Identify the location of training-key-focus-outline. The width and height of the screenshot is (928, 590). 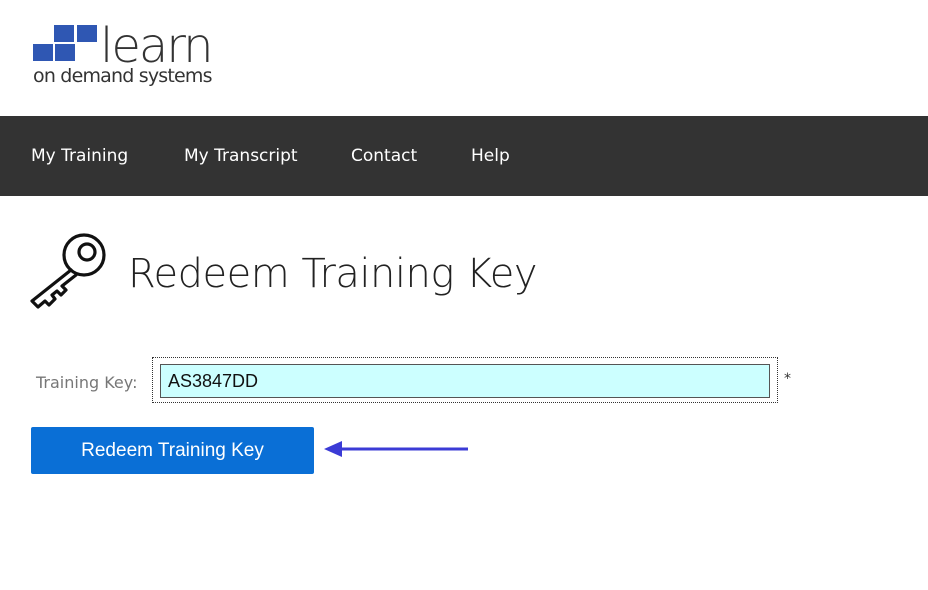
(465, 380).